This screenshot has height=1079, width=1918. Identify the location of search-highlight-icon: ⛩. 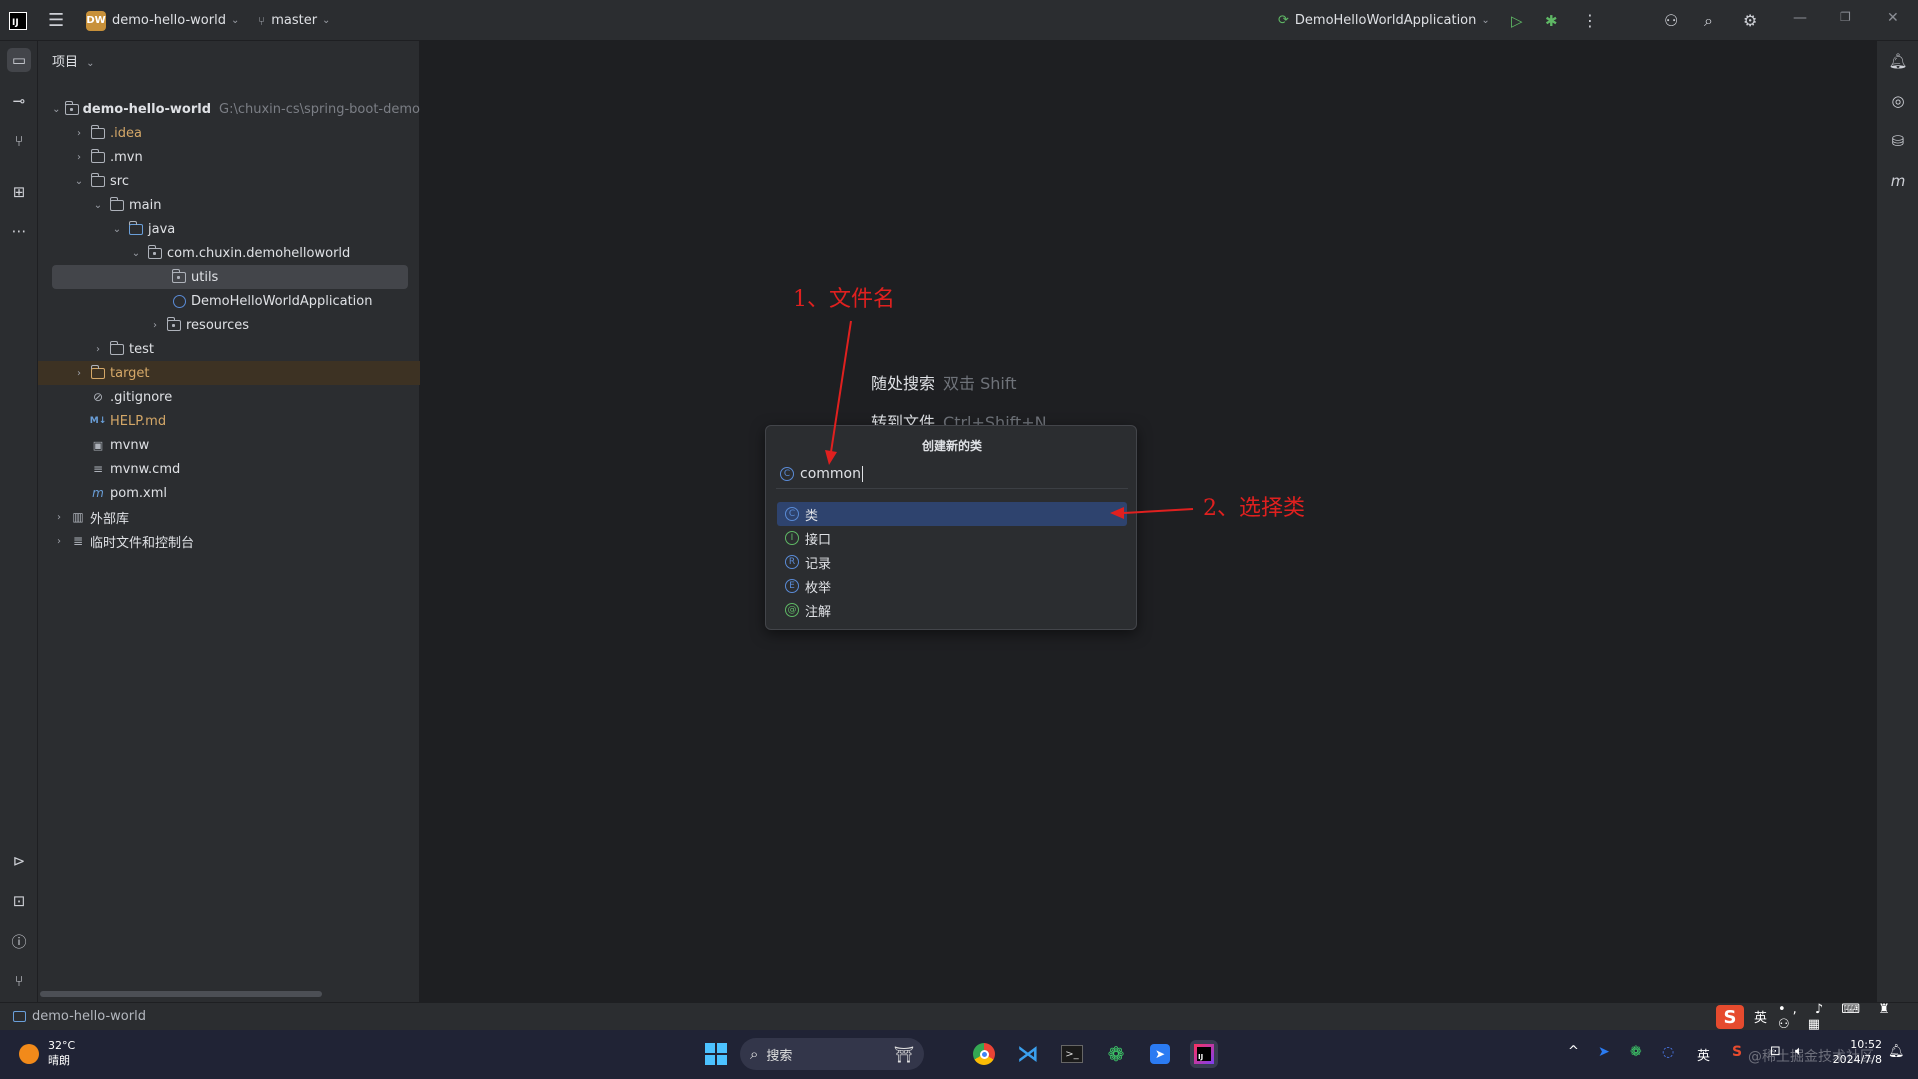
(903, 1054).